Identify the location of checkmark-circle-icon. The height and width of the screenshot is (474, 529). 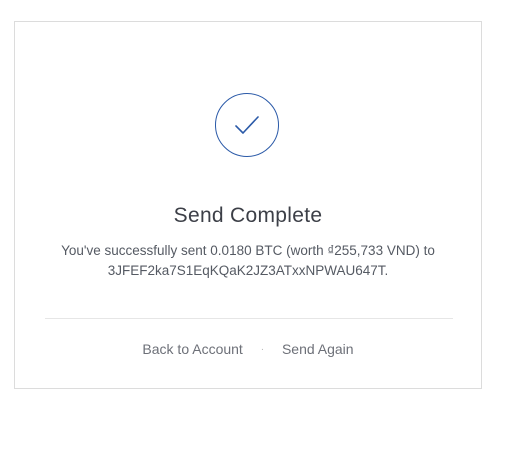
(247, 125).